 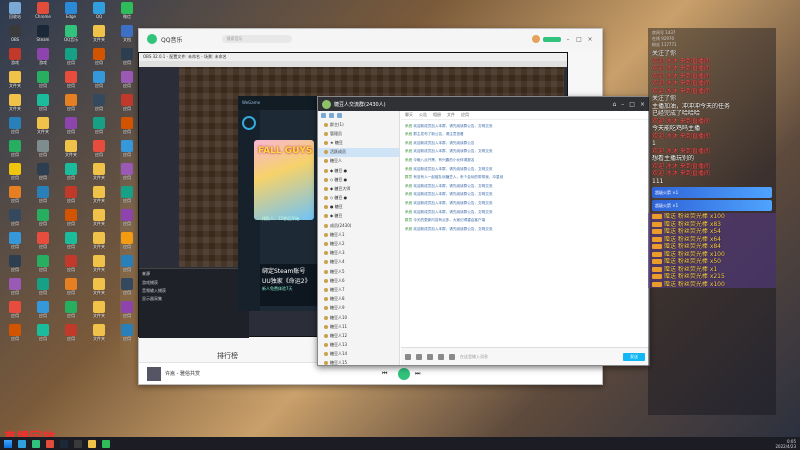 I want to click on avatar, so click(x=536, y=39).